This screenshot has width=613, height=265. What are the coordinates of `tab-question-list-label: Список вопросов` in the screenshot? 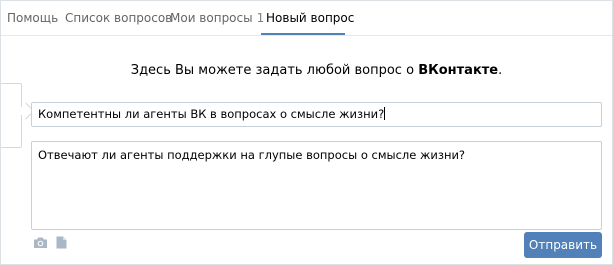 It's located at (119, 18).